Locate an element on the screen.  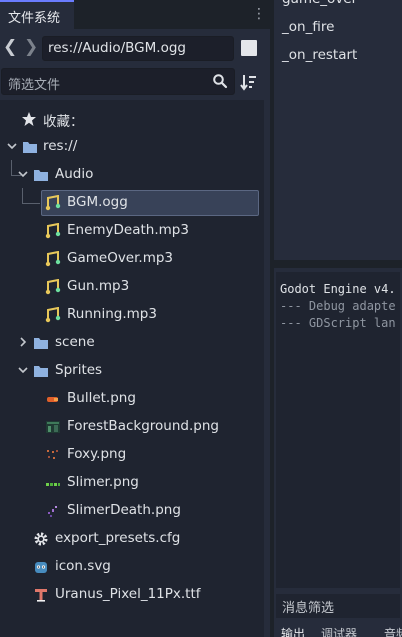
file-label: GameOver.mp3 is located at coordinates (120, 258).